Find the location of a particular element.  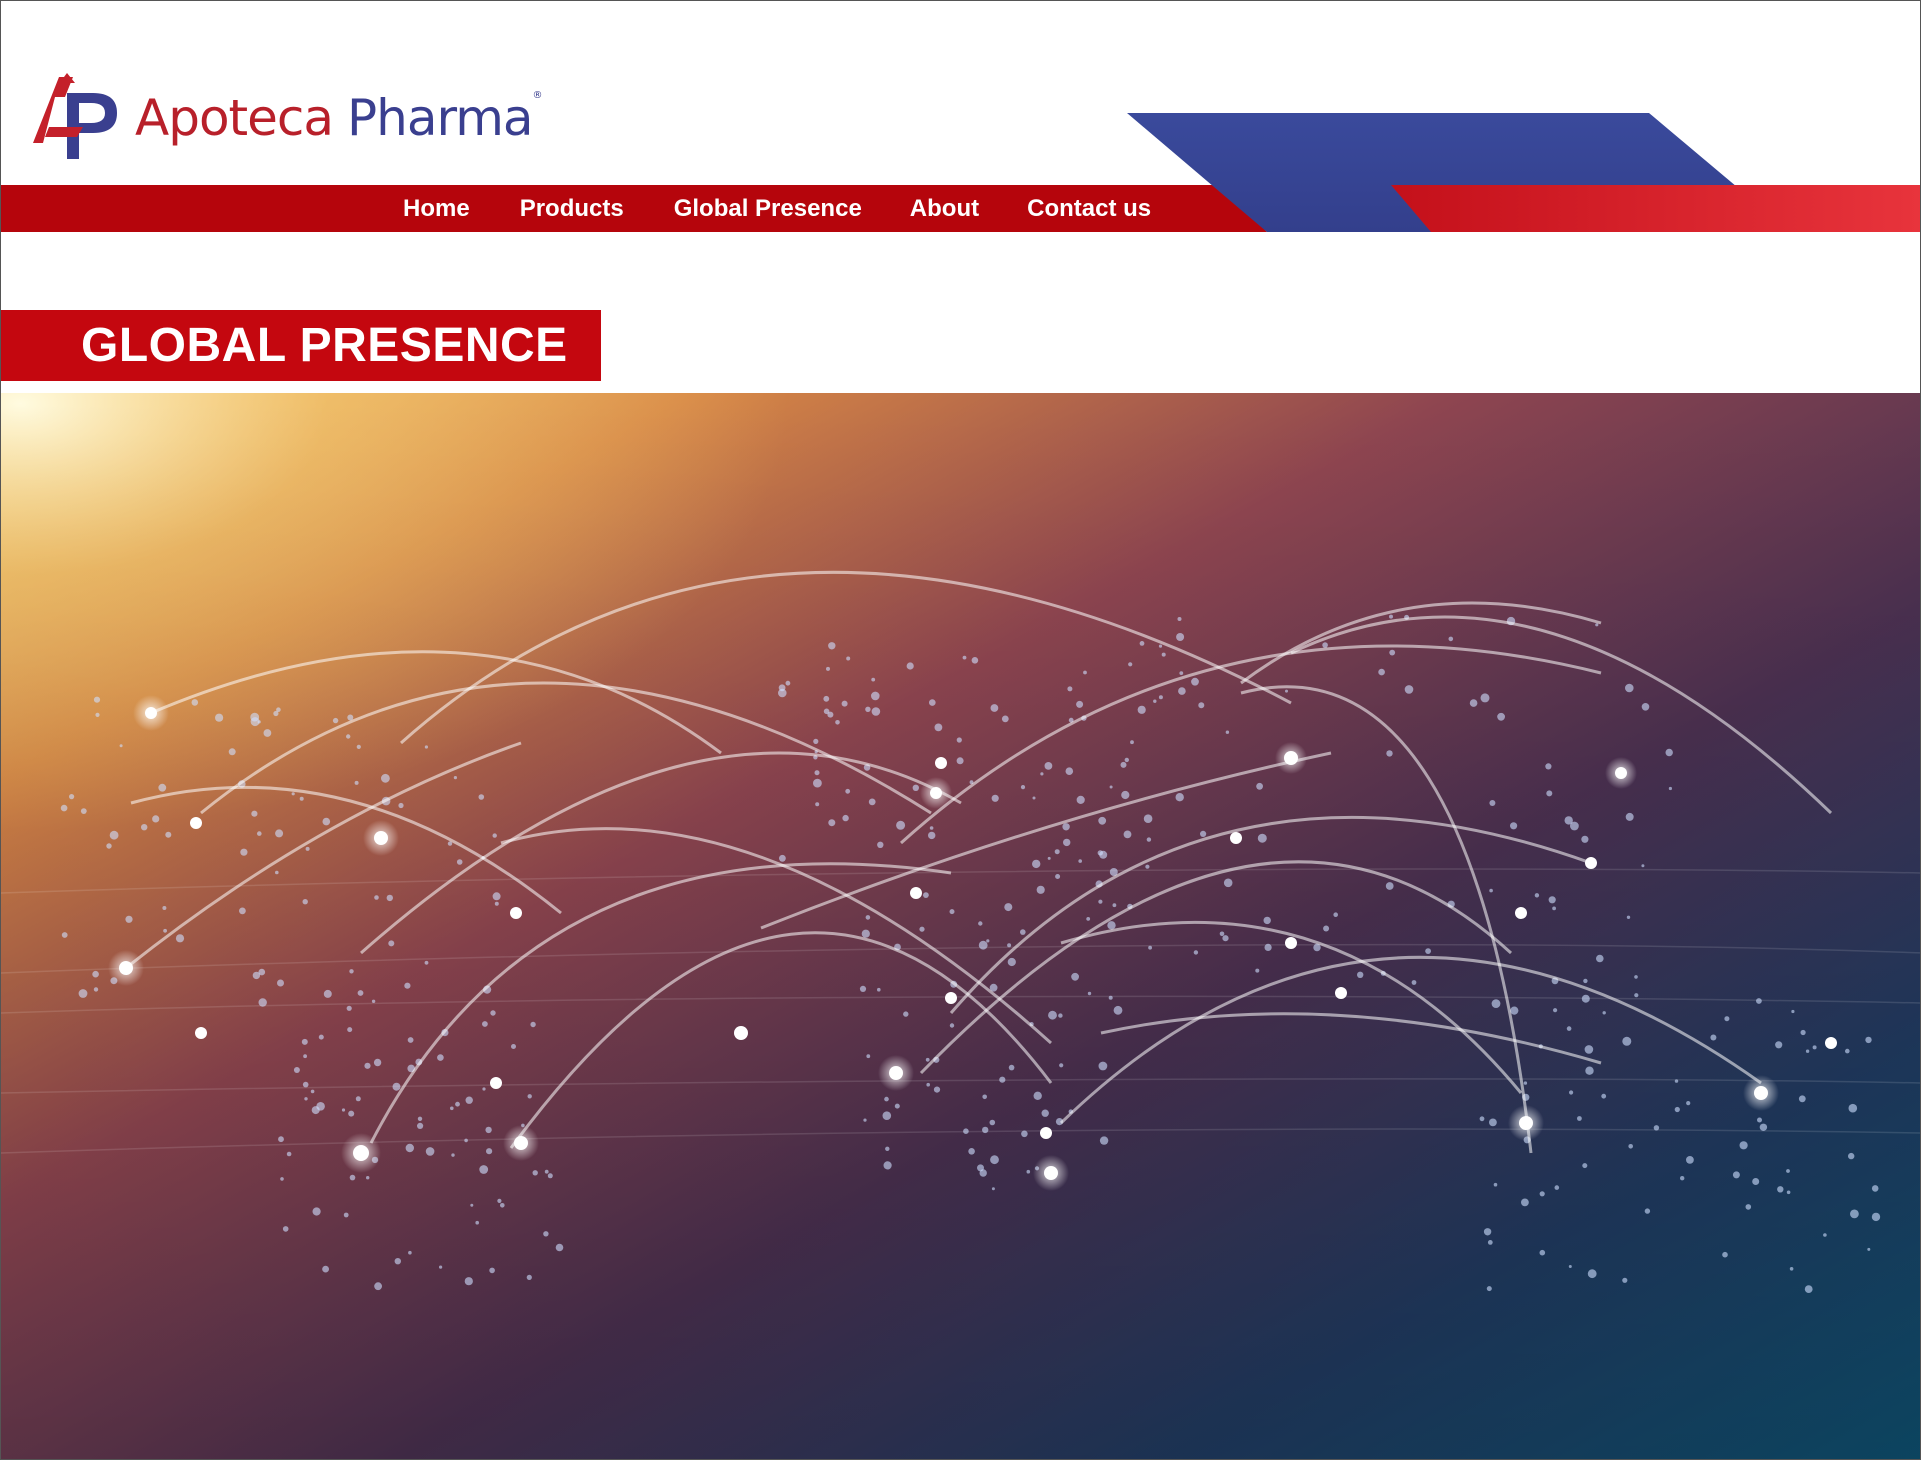

registered-mark: ® is located at coordinates (537, 95).